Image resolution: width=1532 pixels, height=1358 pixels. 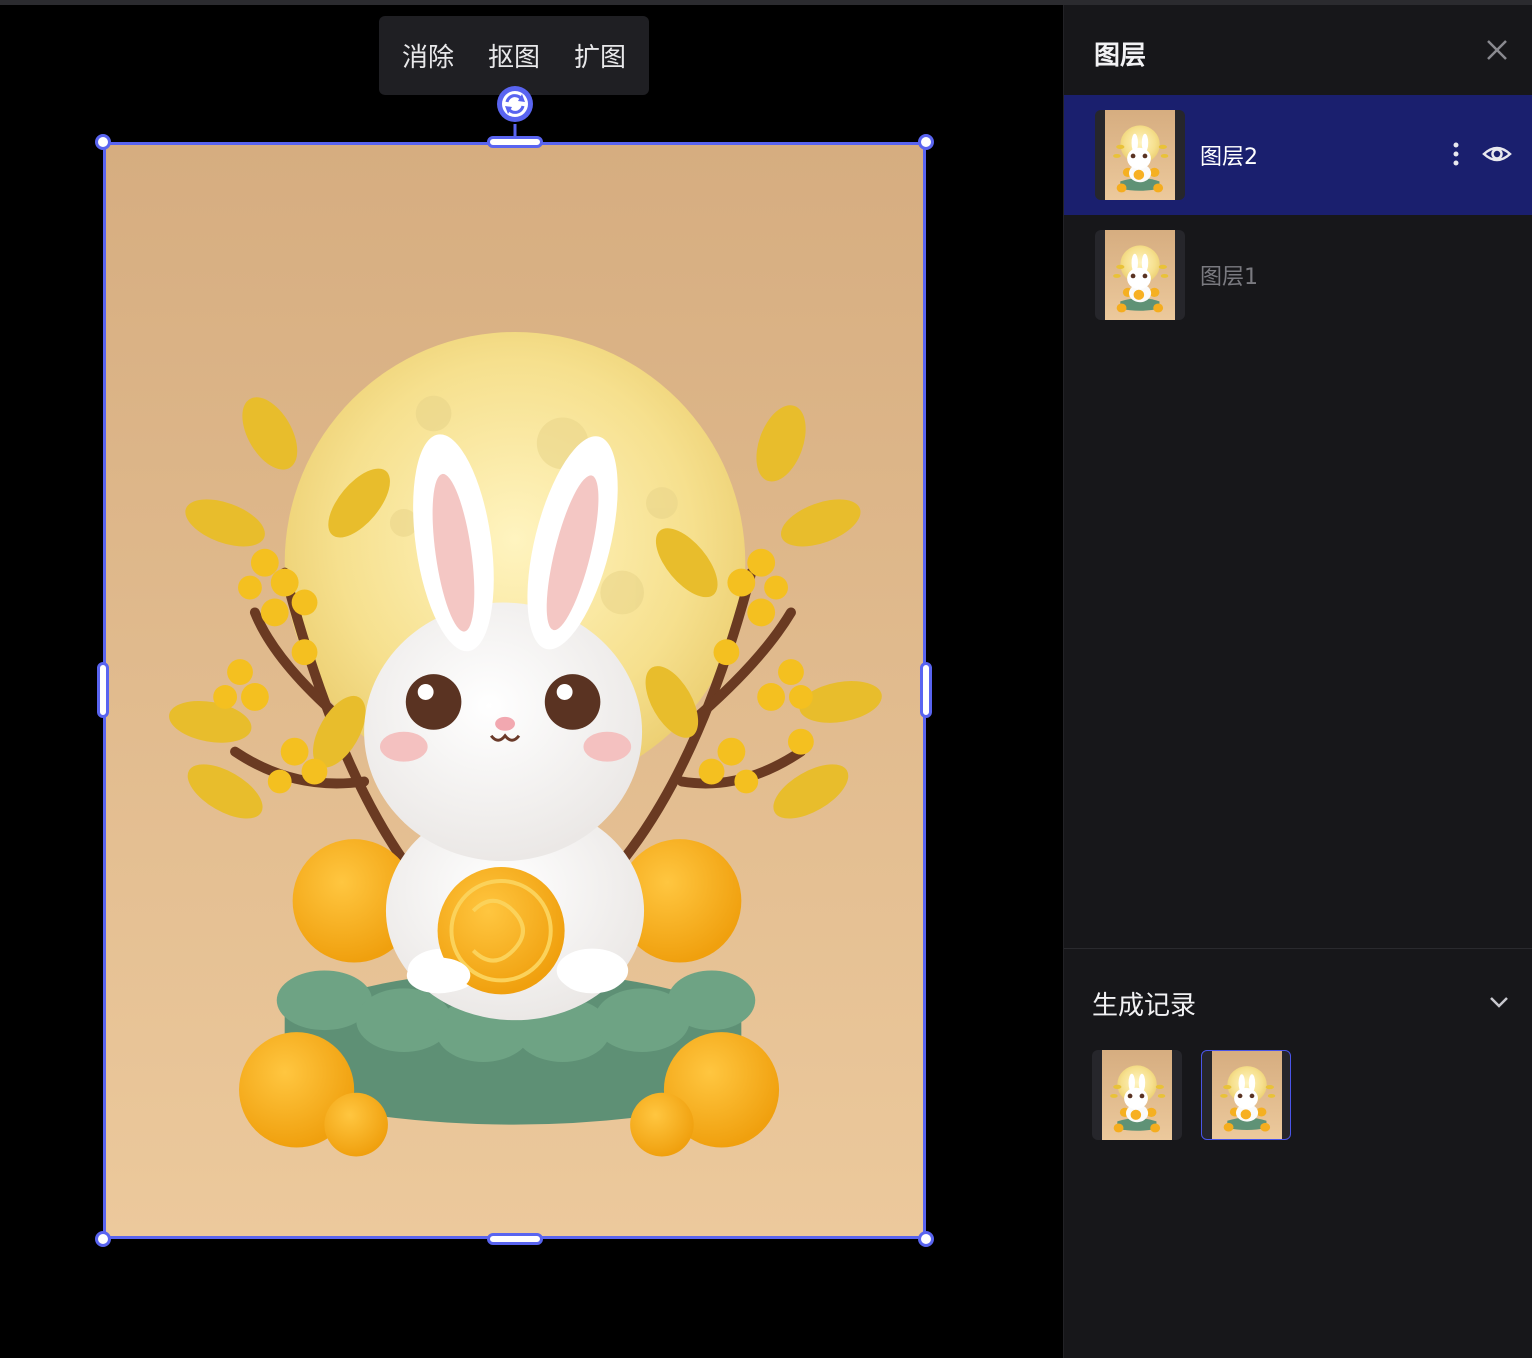 What do you see at coordinates (1229, 277) in the screenshot?
I see `layer-name: 图层1` at bounding box center [1229, 277].